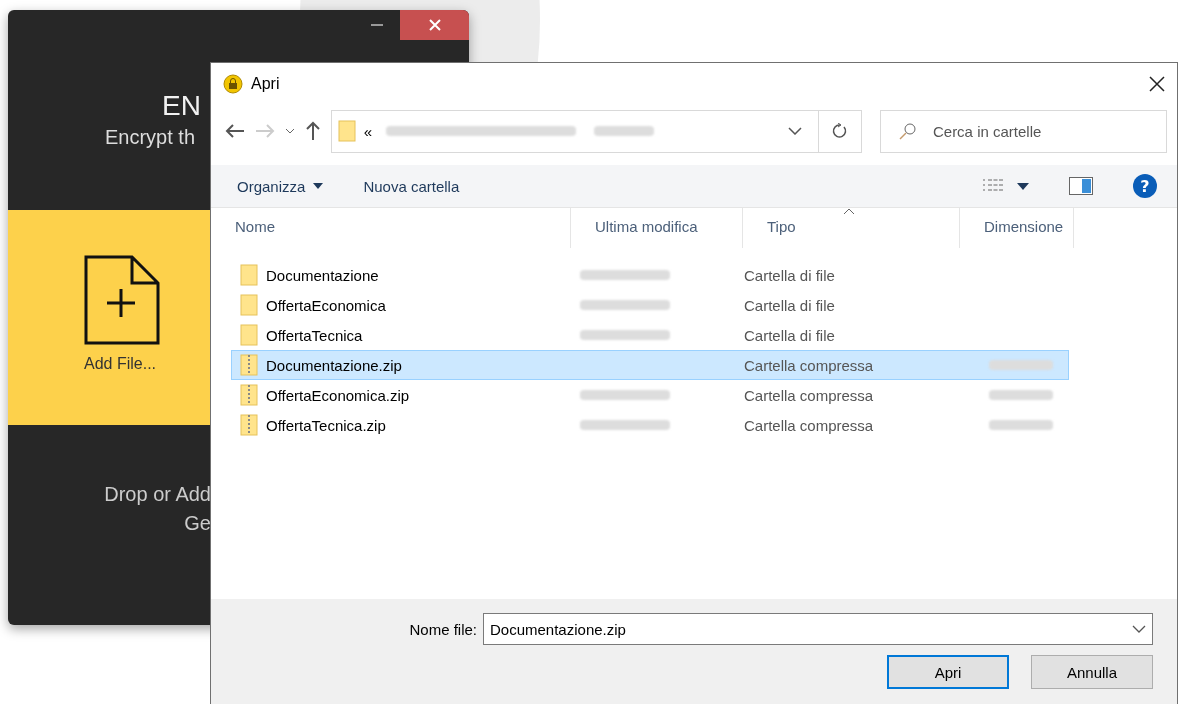 This screenshot has width=1179, height=704. I want to click on column-header: Ultima modifica, so click(657, 228).